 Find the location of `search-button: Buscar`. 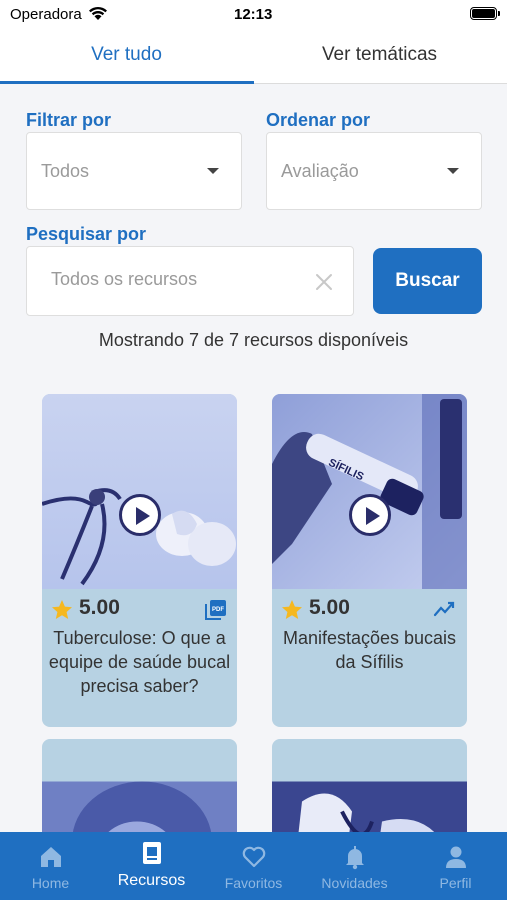

search-button: Buscar is located at coordinates (427, 281).